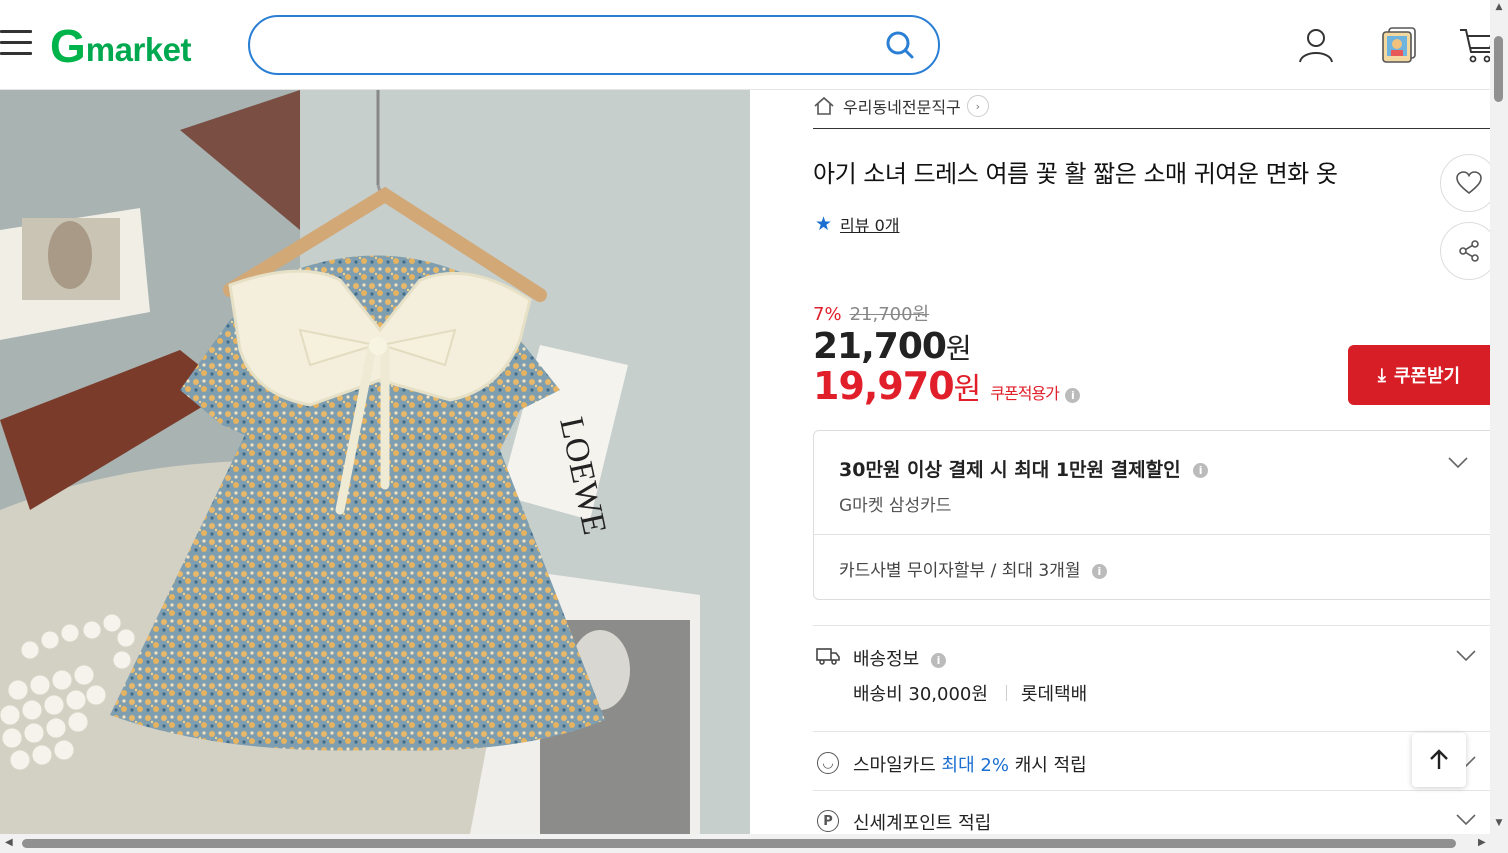 The height and width of the screenshot is (853, 1508). I want to click on card-benefit-title-text: 30만원 이상 결제 시 최대 1만원 결제할인, so click(1010, 470).